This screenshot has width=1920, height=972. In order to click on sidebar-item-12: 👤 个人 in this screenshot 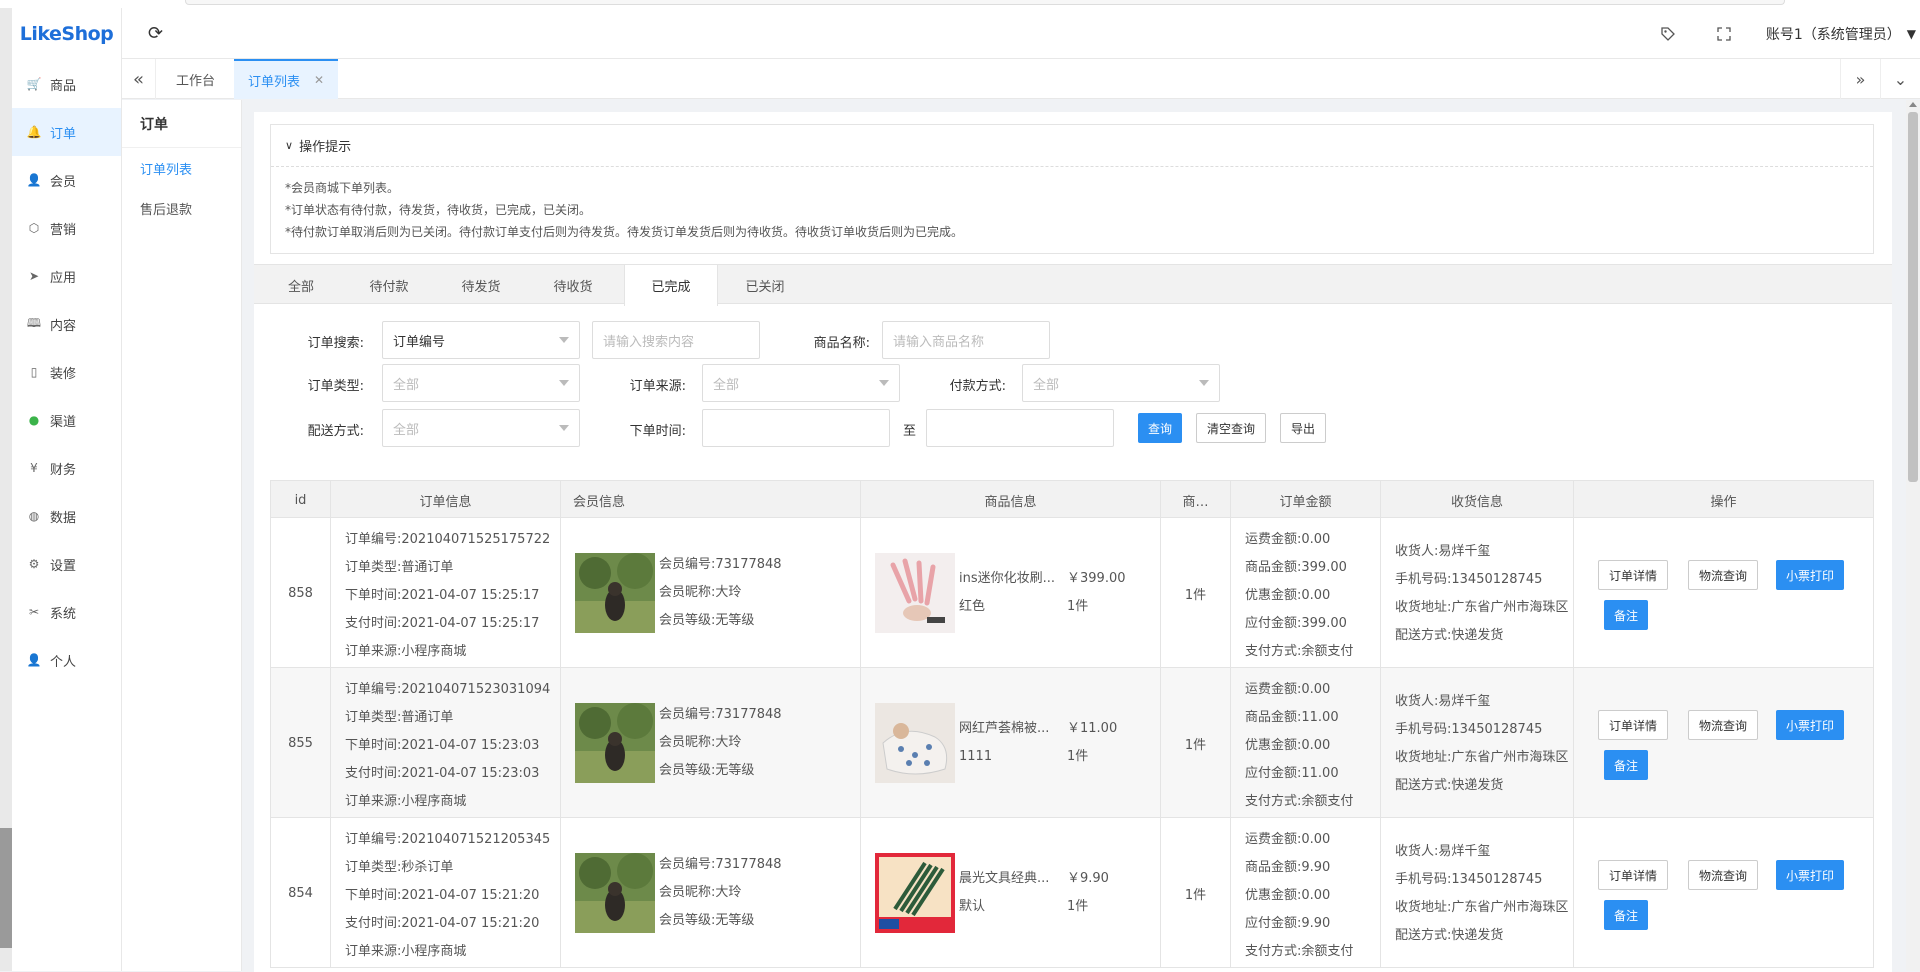, I will do `click(66, 660)`.